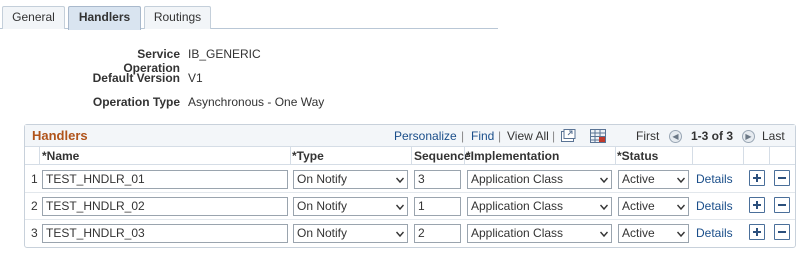 Image resolution: width=806 pixels, height=257 pixels. What do you see at coordinates (437, 179) in the screenshot?
I see `sequence-input: 3` at bounding box center [437, 179].